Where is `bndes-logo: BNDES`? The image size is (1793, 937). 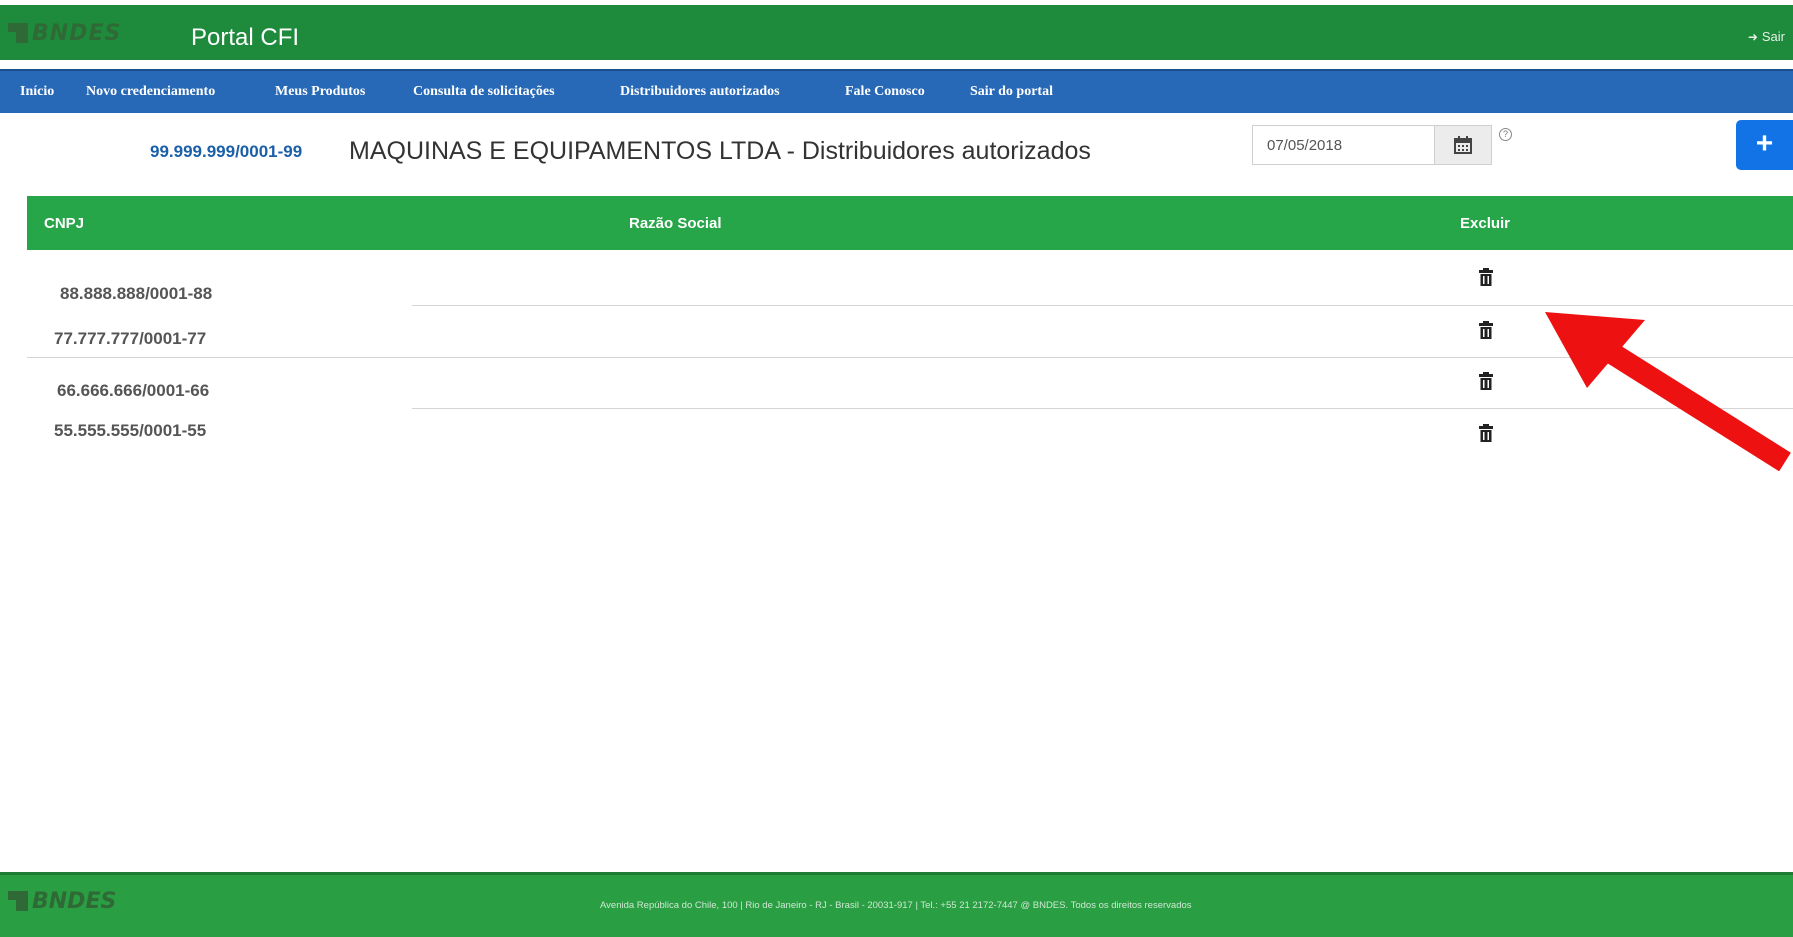
bndes-logo: BNDES is located at coordinates (64, 34).